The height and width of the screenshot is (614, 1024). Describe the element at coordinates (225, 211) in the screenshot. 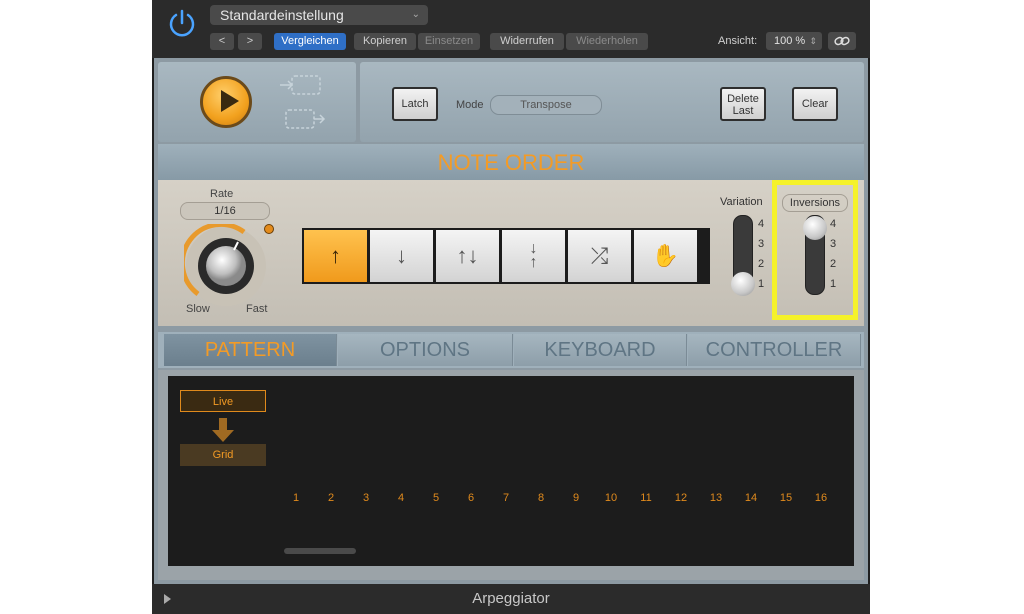

I see `rate-value: 1/16` at that location.